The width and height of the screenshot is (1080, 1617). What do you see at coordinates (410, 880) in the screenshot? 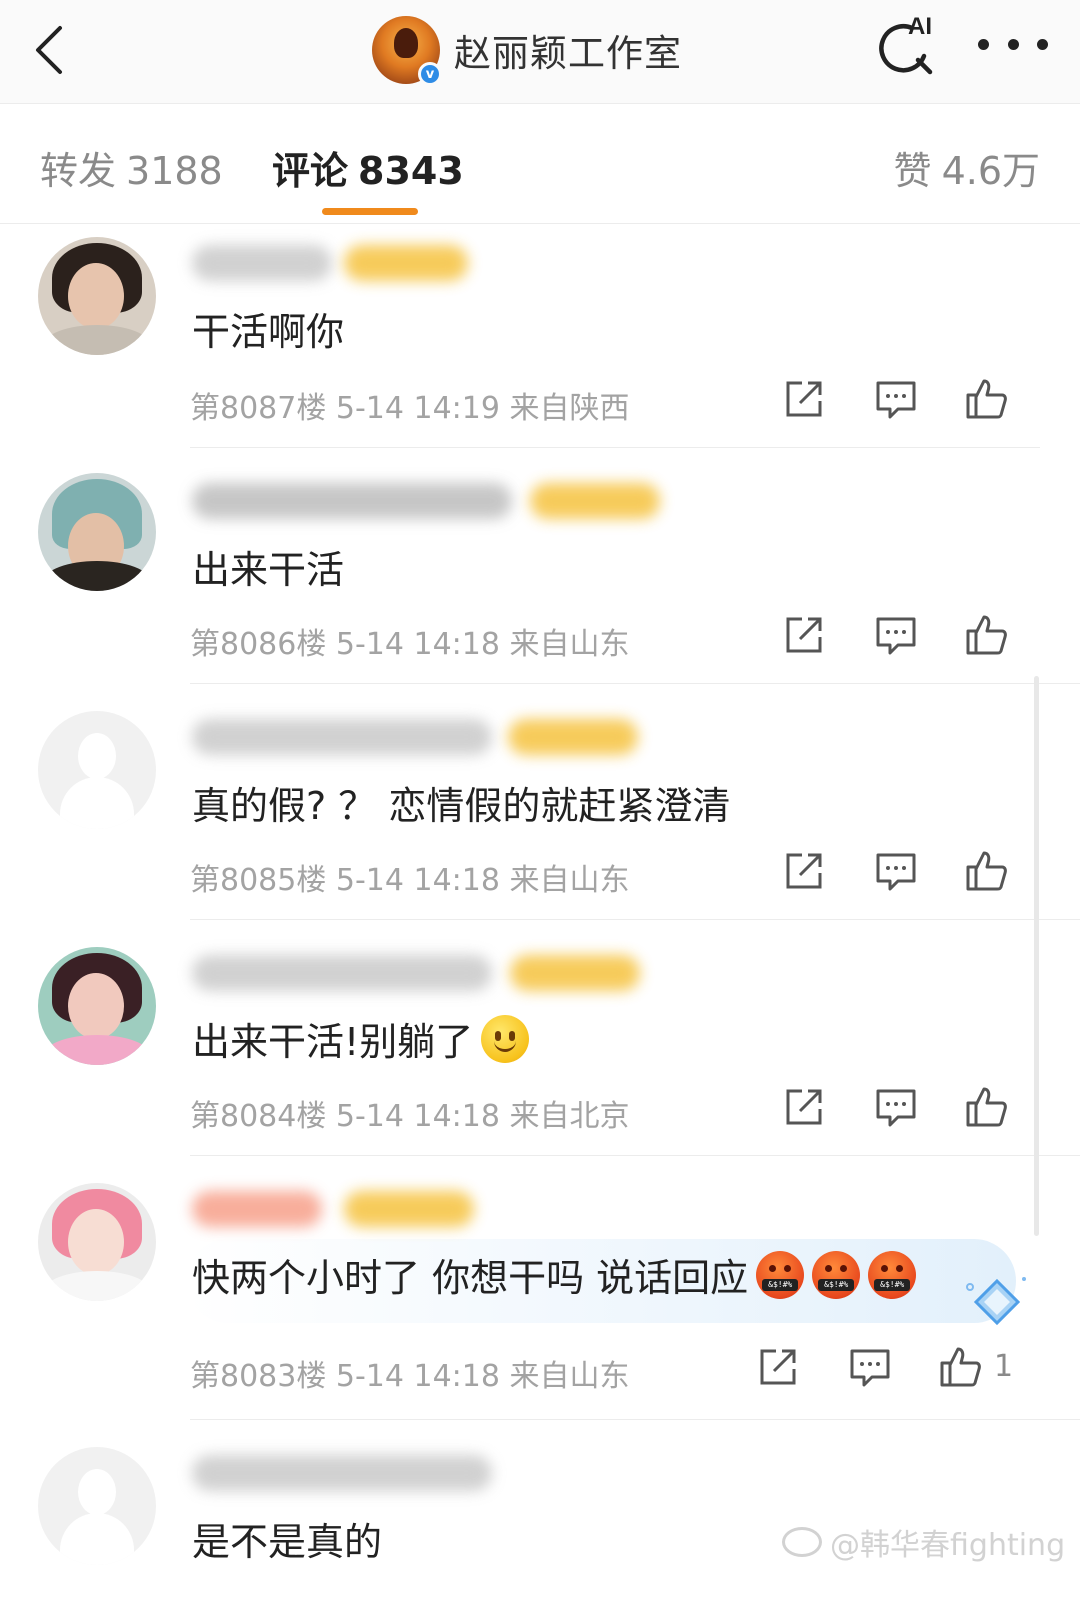
I see `comment-meta: 第8085楼 5-14 14:18 来自山东` at bounding box center [410, 880].